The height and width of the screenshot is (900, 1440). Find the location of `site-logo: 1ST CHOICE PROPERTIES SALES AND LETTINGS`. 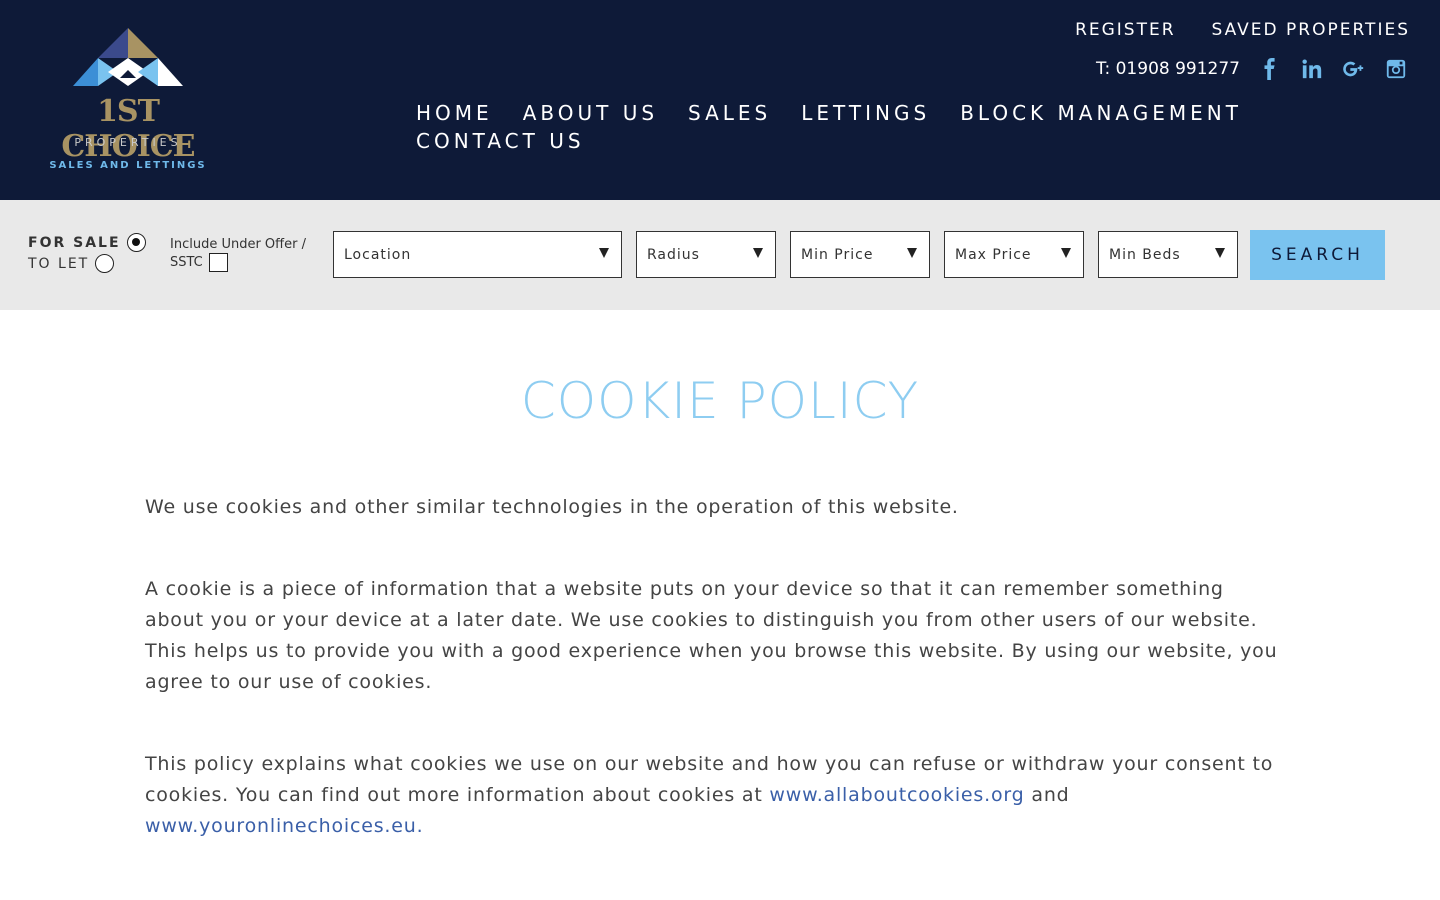

site-logo: 1ST CHOICE PROPERTIES SALES AND LETTINGS is located at coordinates (128, 103).